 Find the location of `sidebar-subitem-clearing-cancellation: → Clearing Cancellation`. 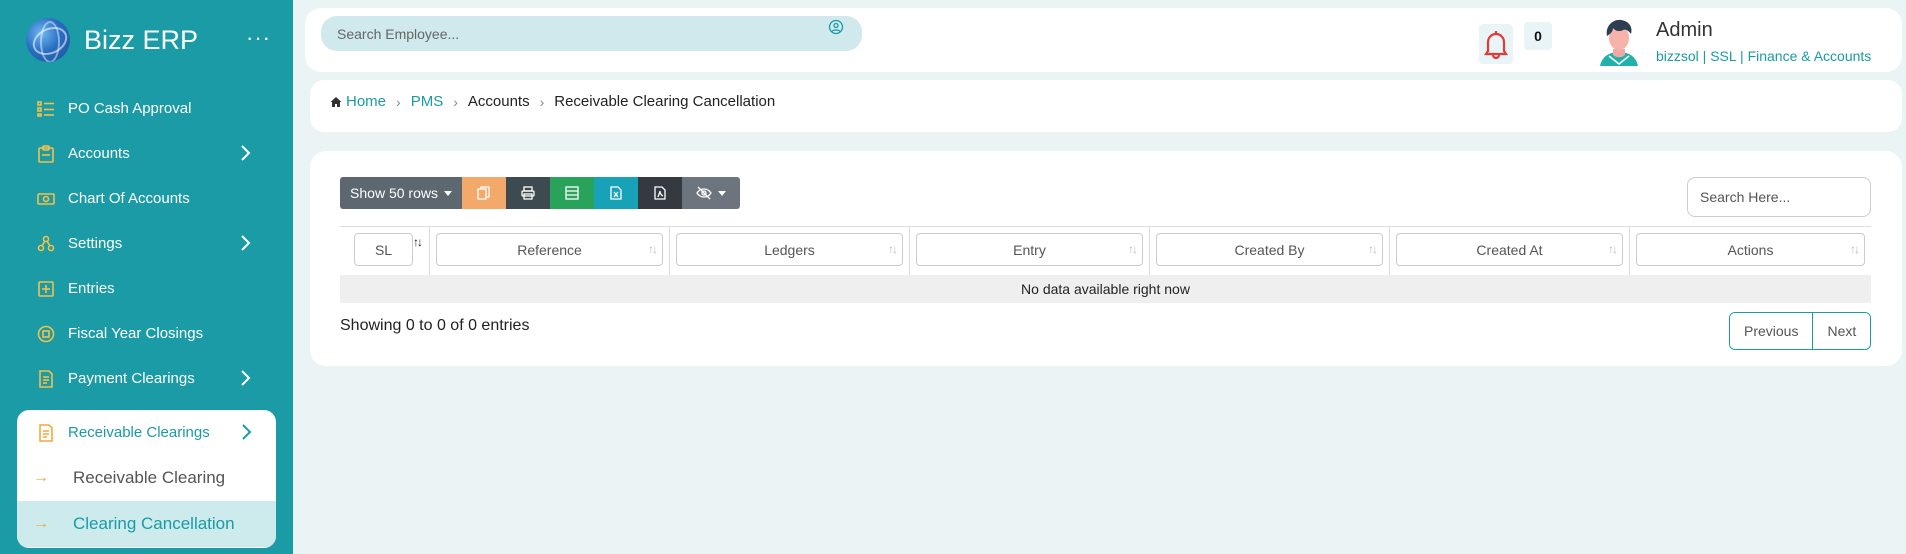

sidebar-subitem-clearing-cancellation: → Clearing Cancellation is located at coordinates (146, 524).